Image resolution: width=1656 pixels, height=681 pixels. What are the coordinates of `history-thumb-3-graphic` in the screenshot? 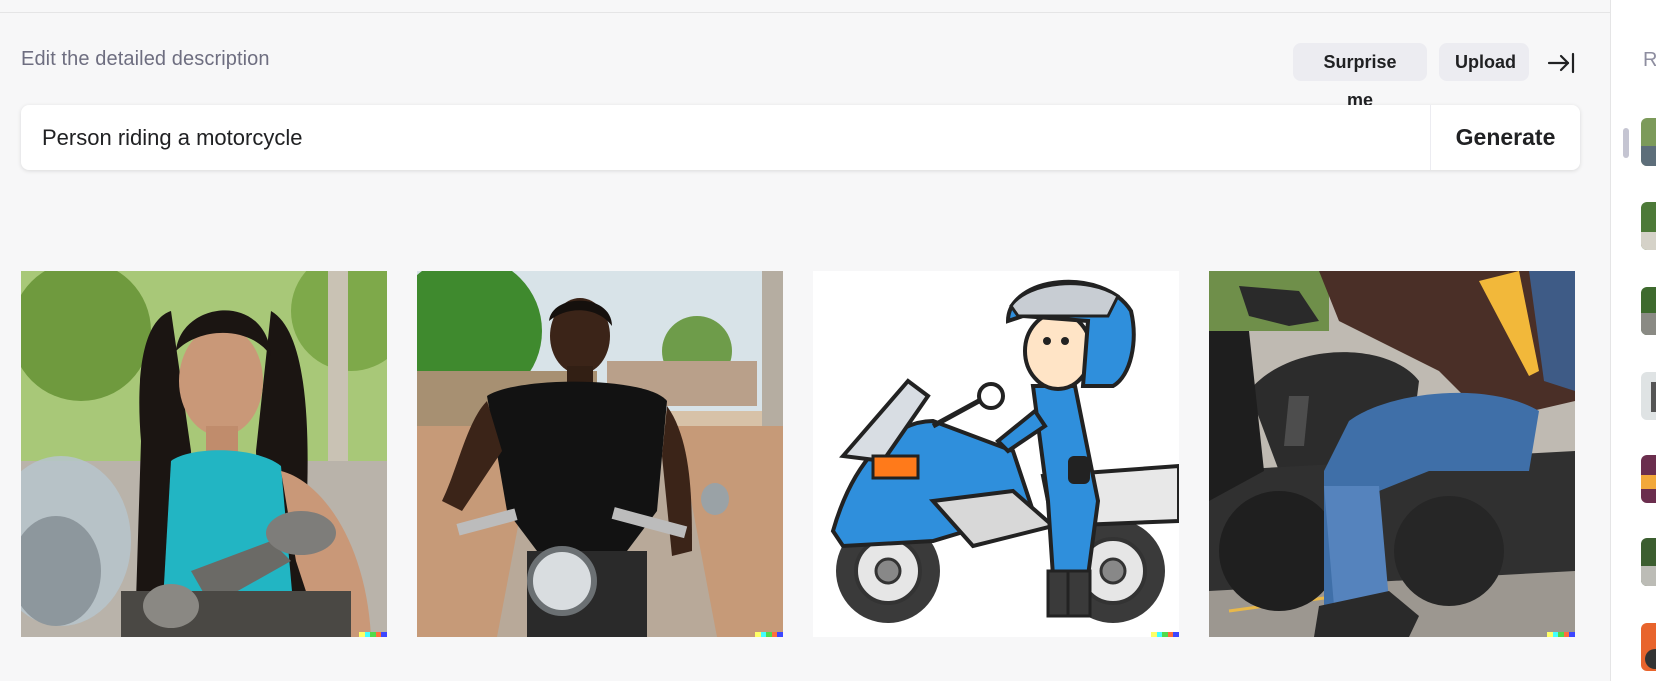 It's located at (1648, 311).